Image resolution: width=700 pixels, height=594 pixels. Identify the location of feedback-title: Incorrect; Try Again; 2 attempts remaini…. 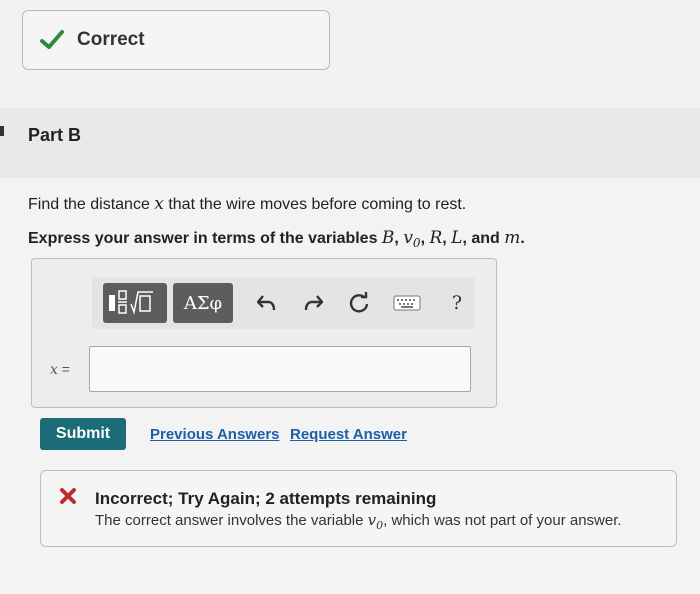
(266, 498).